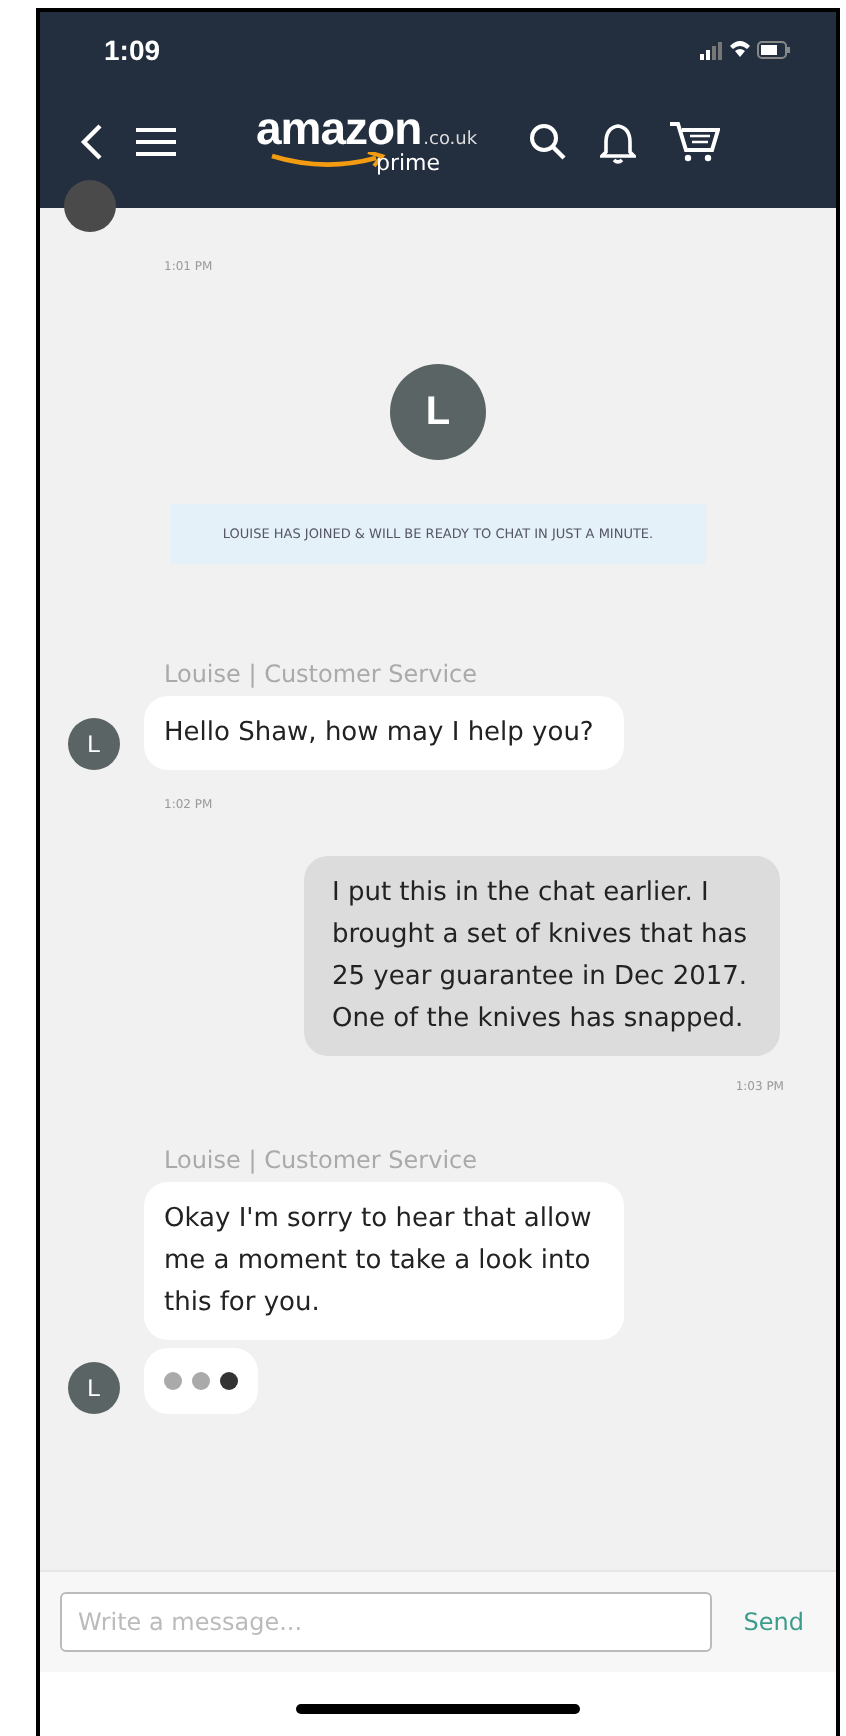  What do you see at coordinates (132, 50) in the screenshot?
I see `status-time: 1:09` at bounding box center [132, 50].